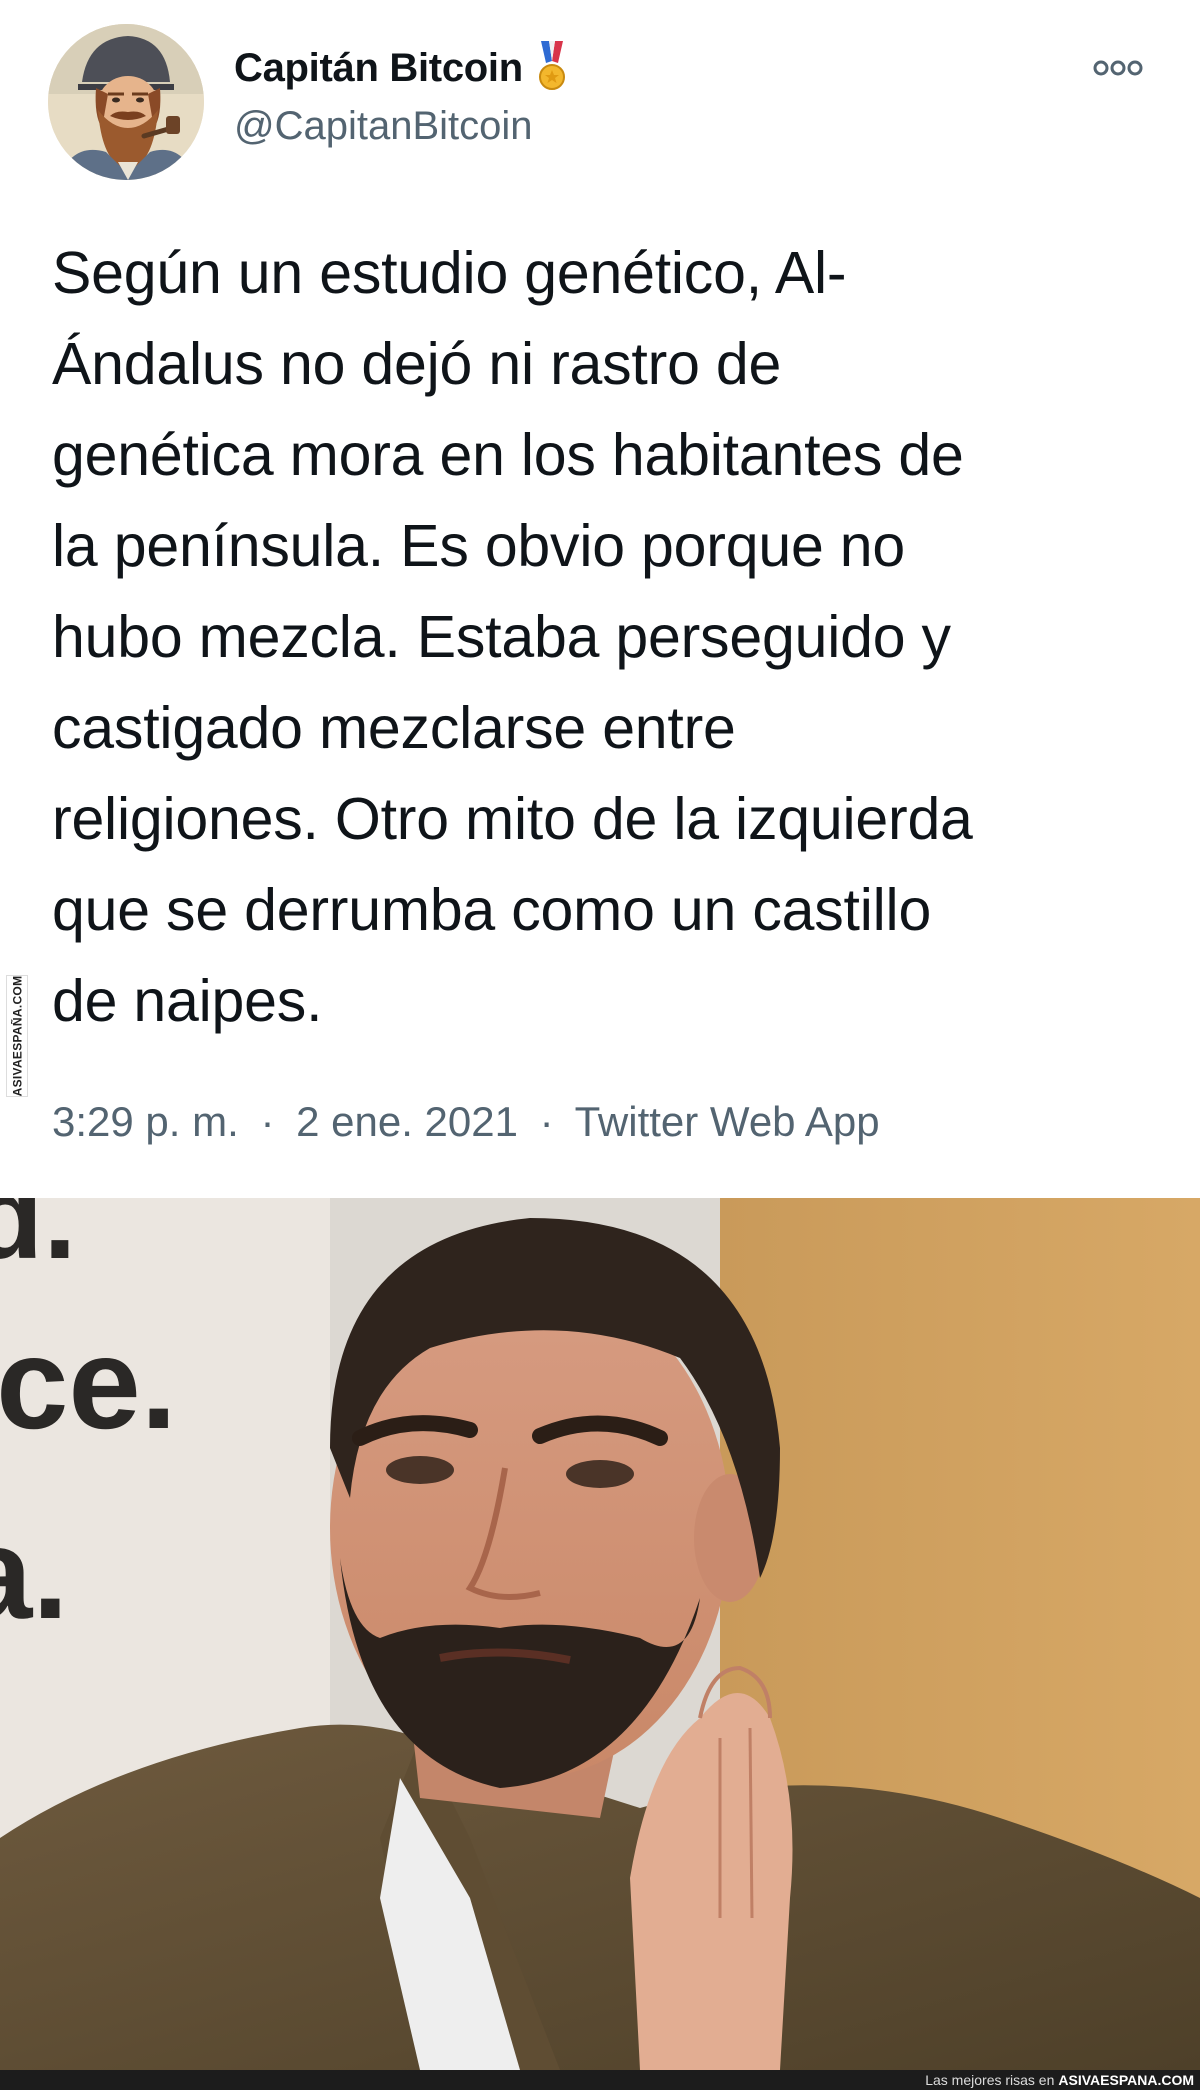 The image size is (1200, 2090). I want to click on more-options-button, so click(1118, 68).